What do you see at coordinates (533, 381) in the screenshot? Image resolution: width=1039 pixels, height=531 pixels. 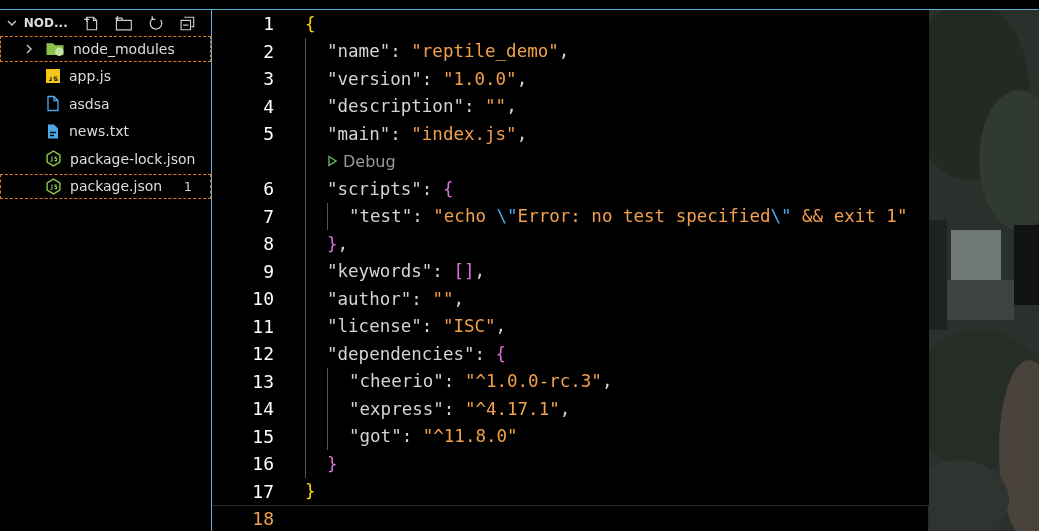 I see `code-token: "^1.0.0-rc.3"` at bounding box center [533, 381].